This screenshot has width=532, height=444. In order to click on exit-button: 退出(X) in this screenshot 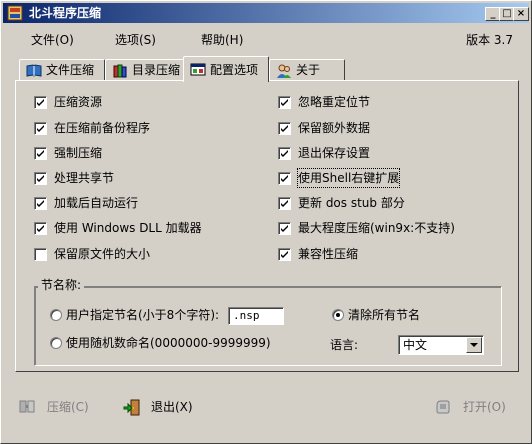, I will do `click(163, 407)`.